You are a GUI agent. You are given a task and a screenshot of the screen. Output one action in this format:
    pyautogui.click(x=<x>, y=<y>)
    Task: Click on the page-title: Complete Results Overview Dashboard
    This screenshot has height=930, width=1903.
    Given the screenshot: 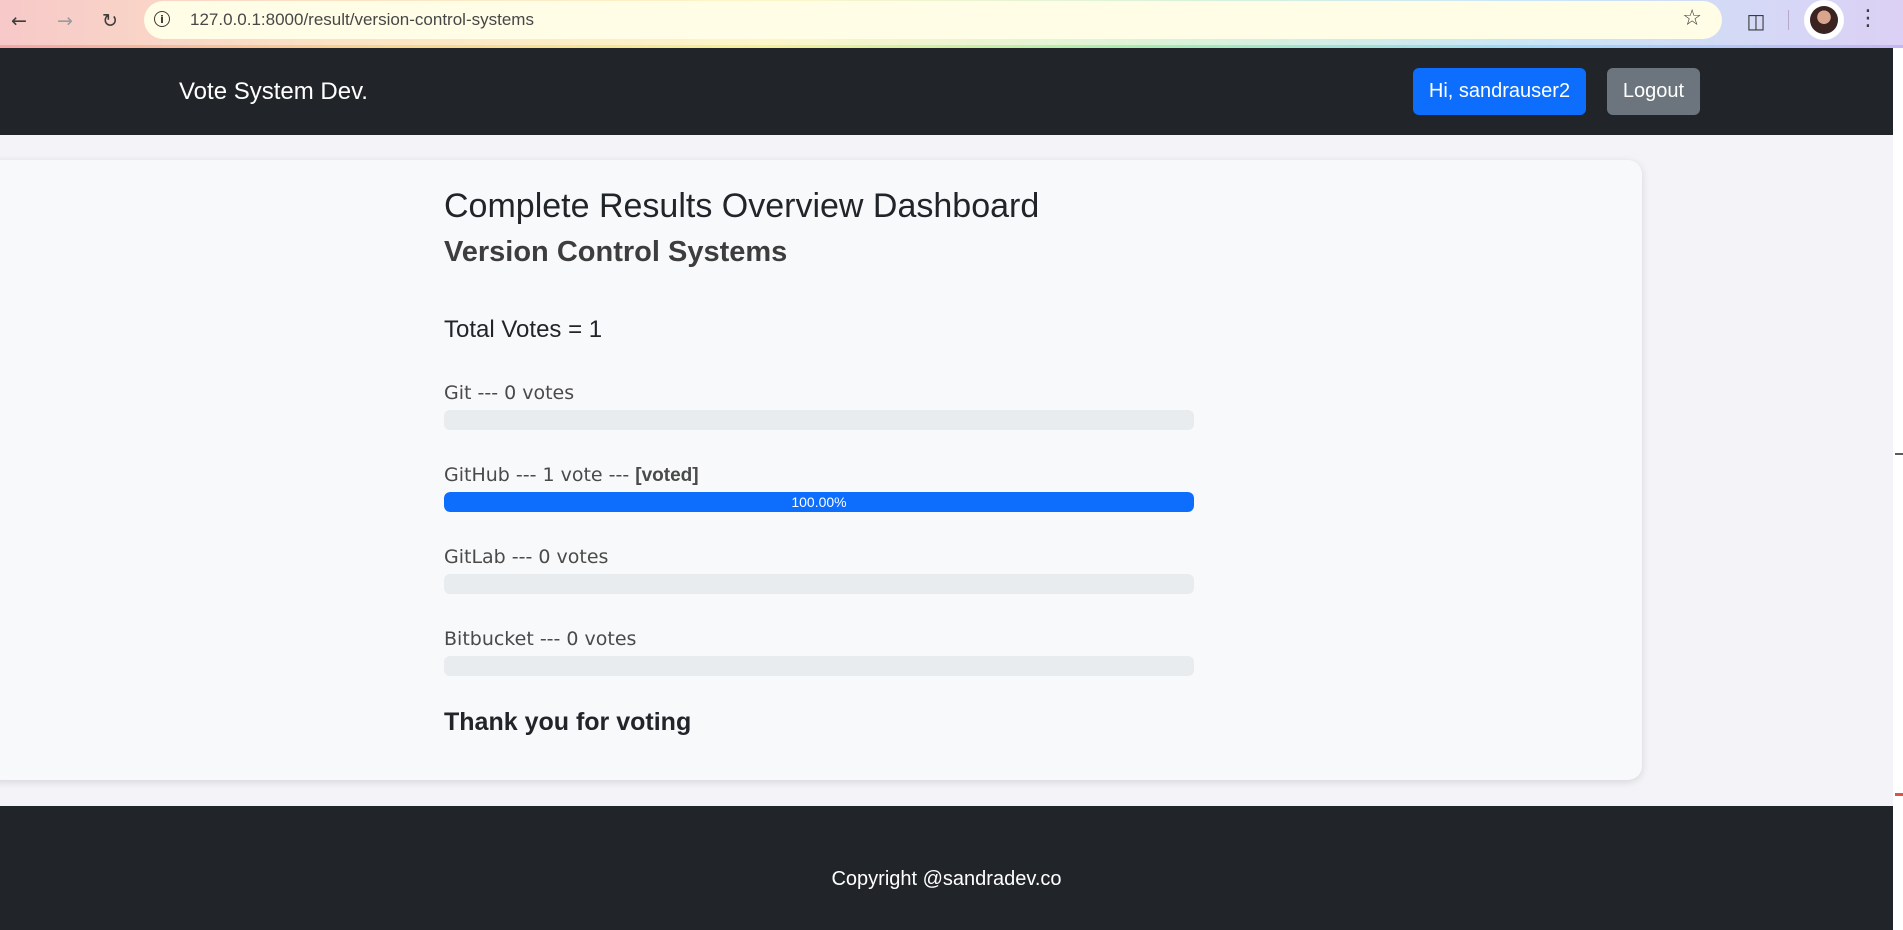 What is the action you would take?
    pyautogui.click(x=742, y=206)
    